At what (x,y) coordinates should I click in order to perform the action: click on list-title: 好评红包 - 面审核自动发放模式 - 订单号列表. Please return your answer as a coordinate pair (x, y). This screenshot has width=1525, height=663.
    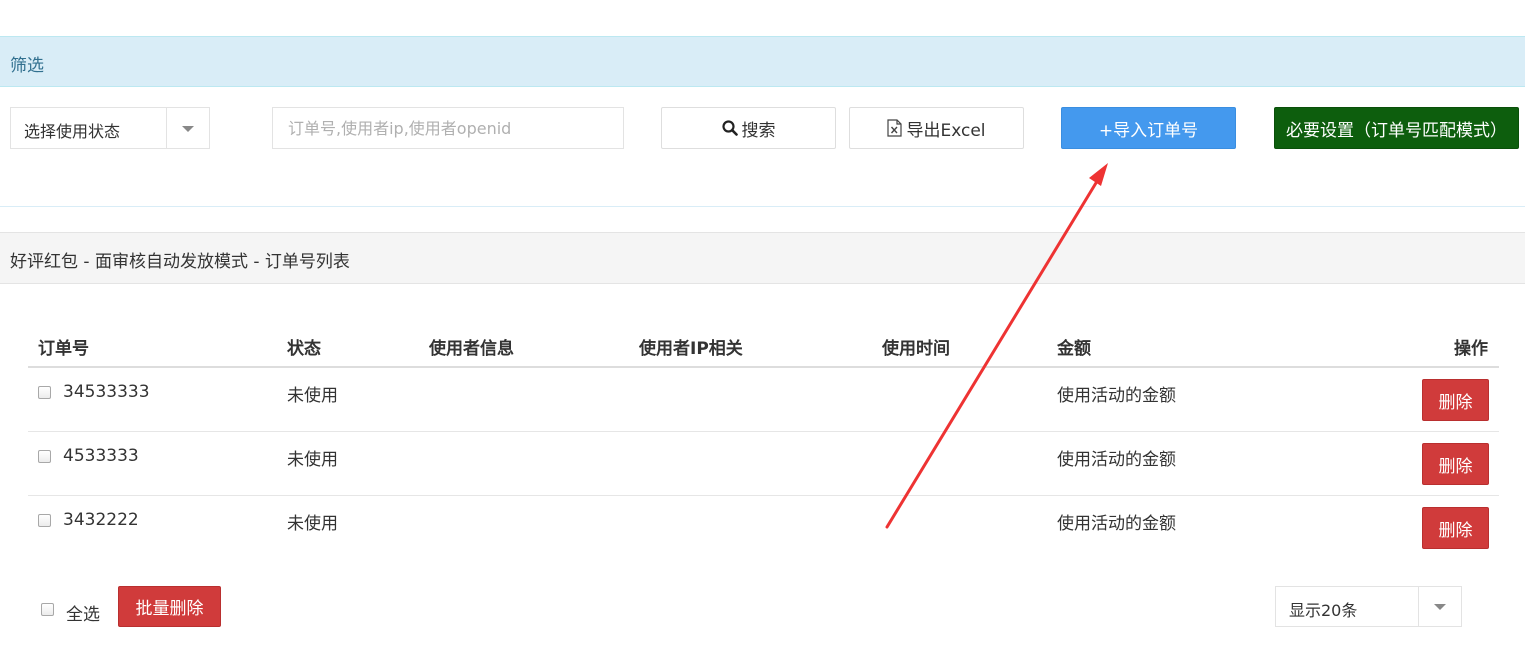
    Looking at the image, I should click on (180, 262).